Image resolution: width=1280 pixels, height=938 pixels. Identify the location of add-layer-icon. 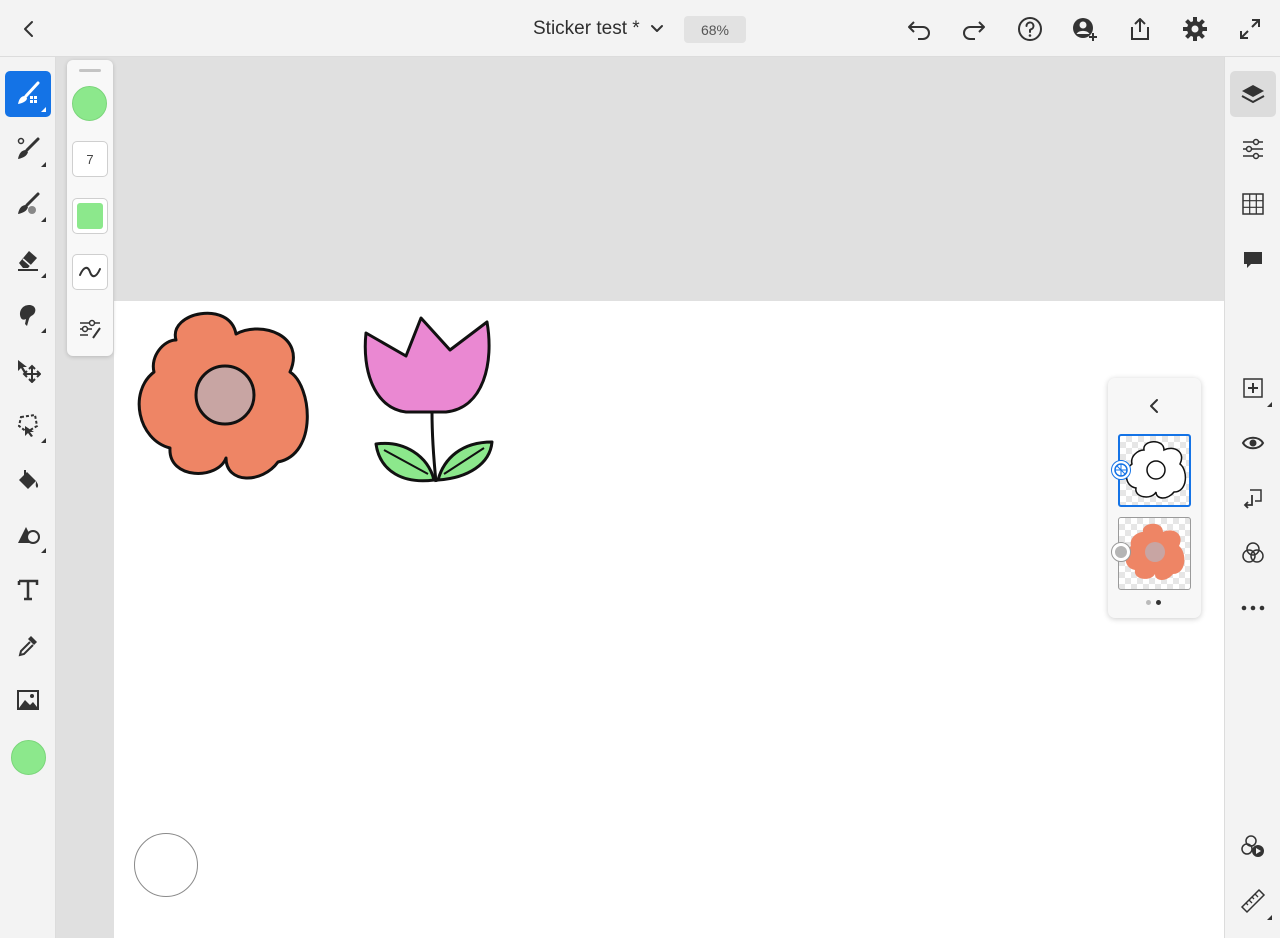
(1253, 388).